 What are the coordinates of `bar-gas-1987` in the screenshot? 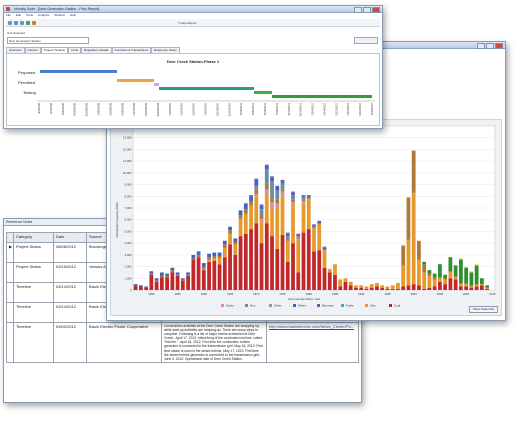 It's located at (345, 280).